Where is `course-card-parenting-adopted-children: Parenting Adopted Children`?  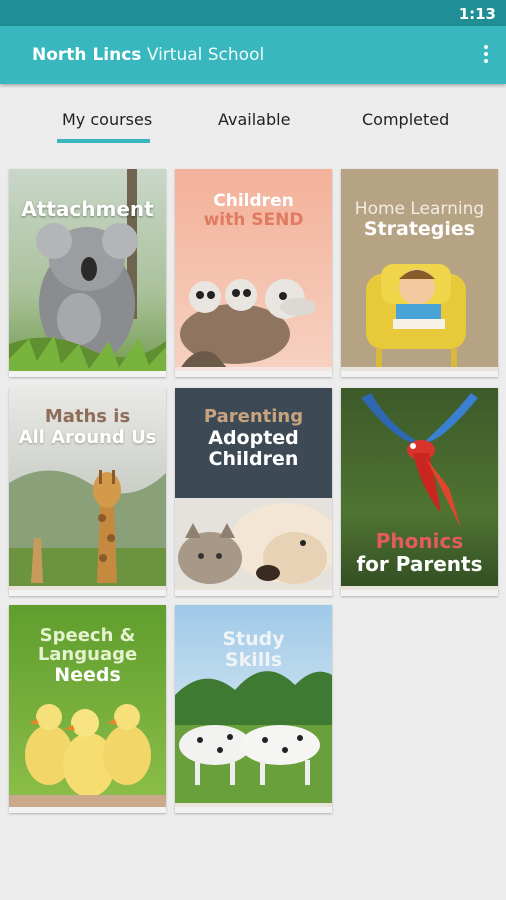 course-card-parenting-adopted-children: Parenting Adopted Children is located at coordinates (253, 492).